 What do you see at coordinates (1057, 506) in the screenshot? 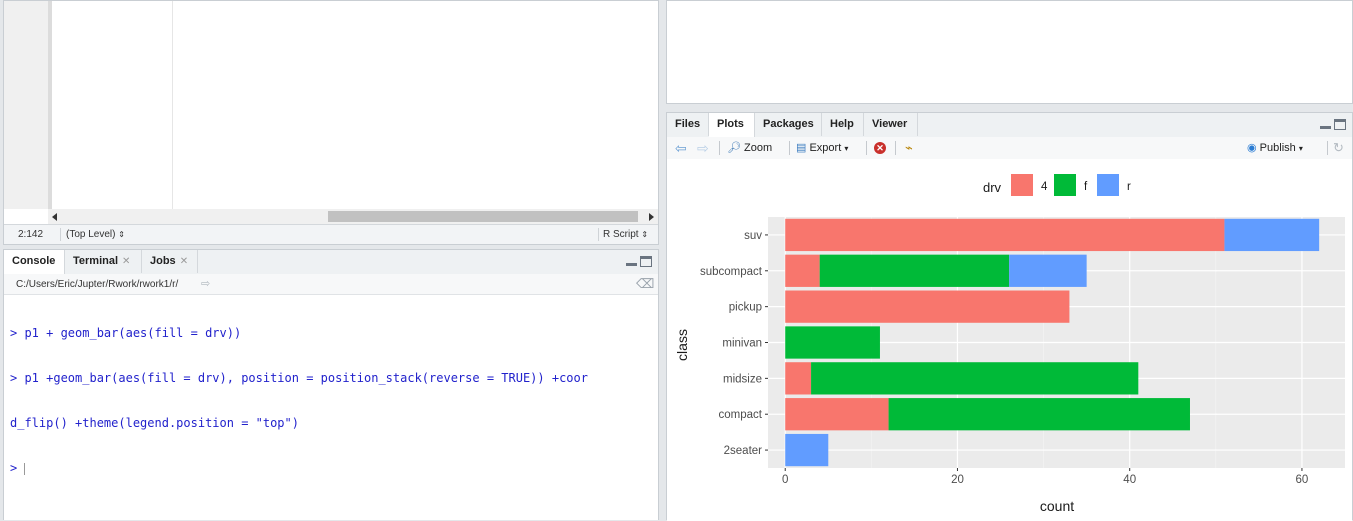
I see `x-axis-label: count` at bounding box center [1057, 506].